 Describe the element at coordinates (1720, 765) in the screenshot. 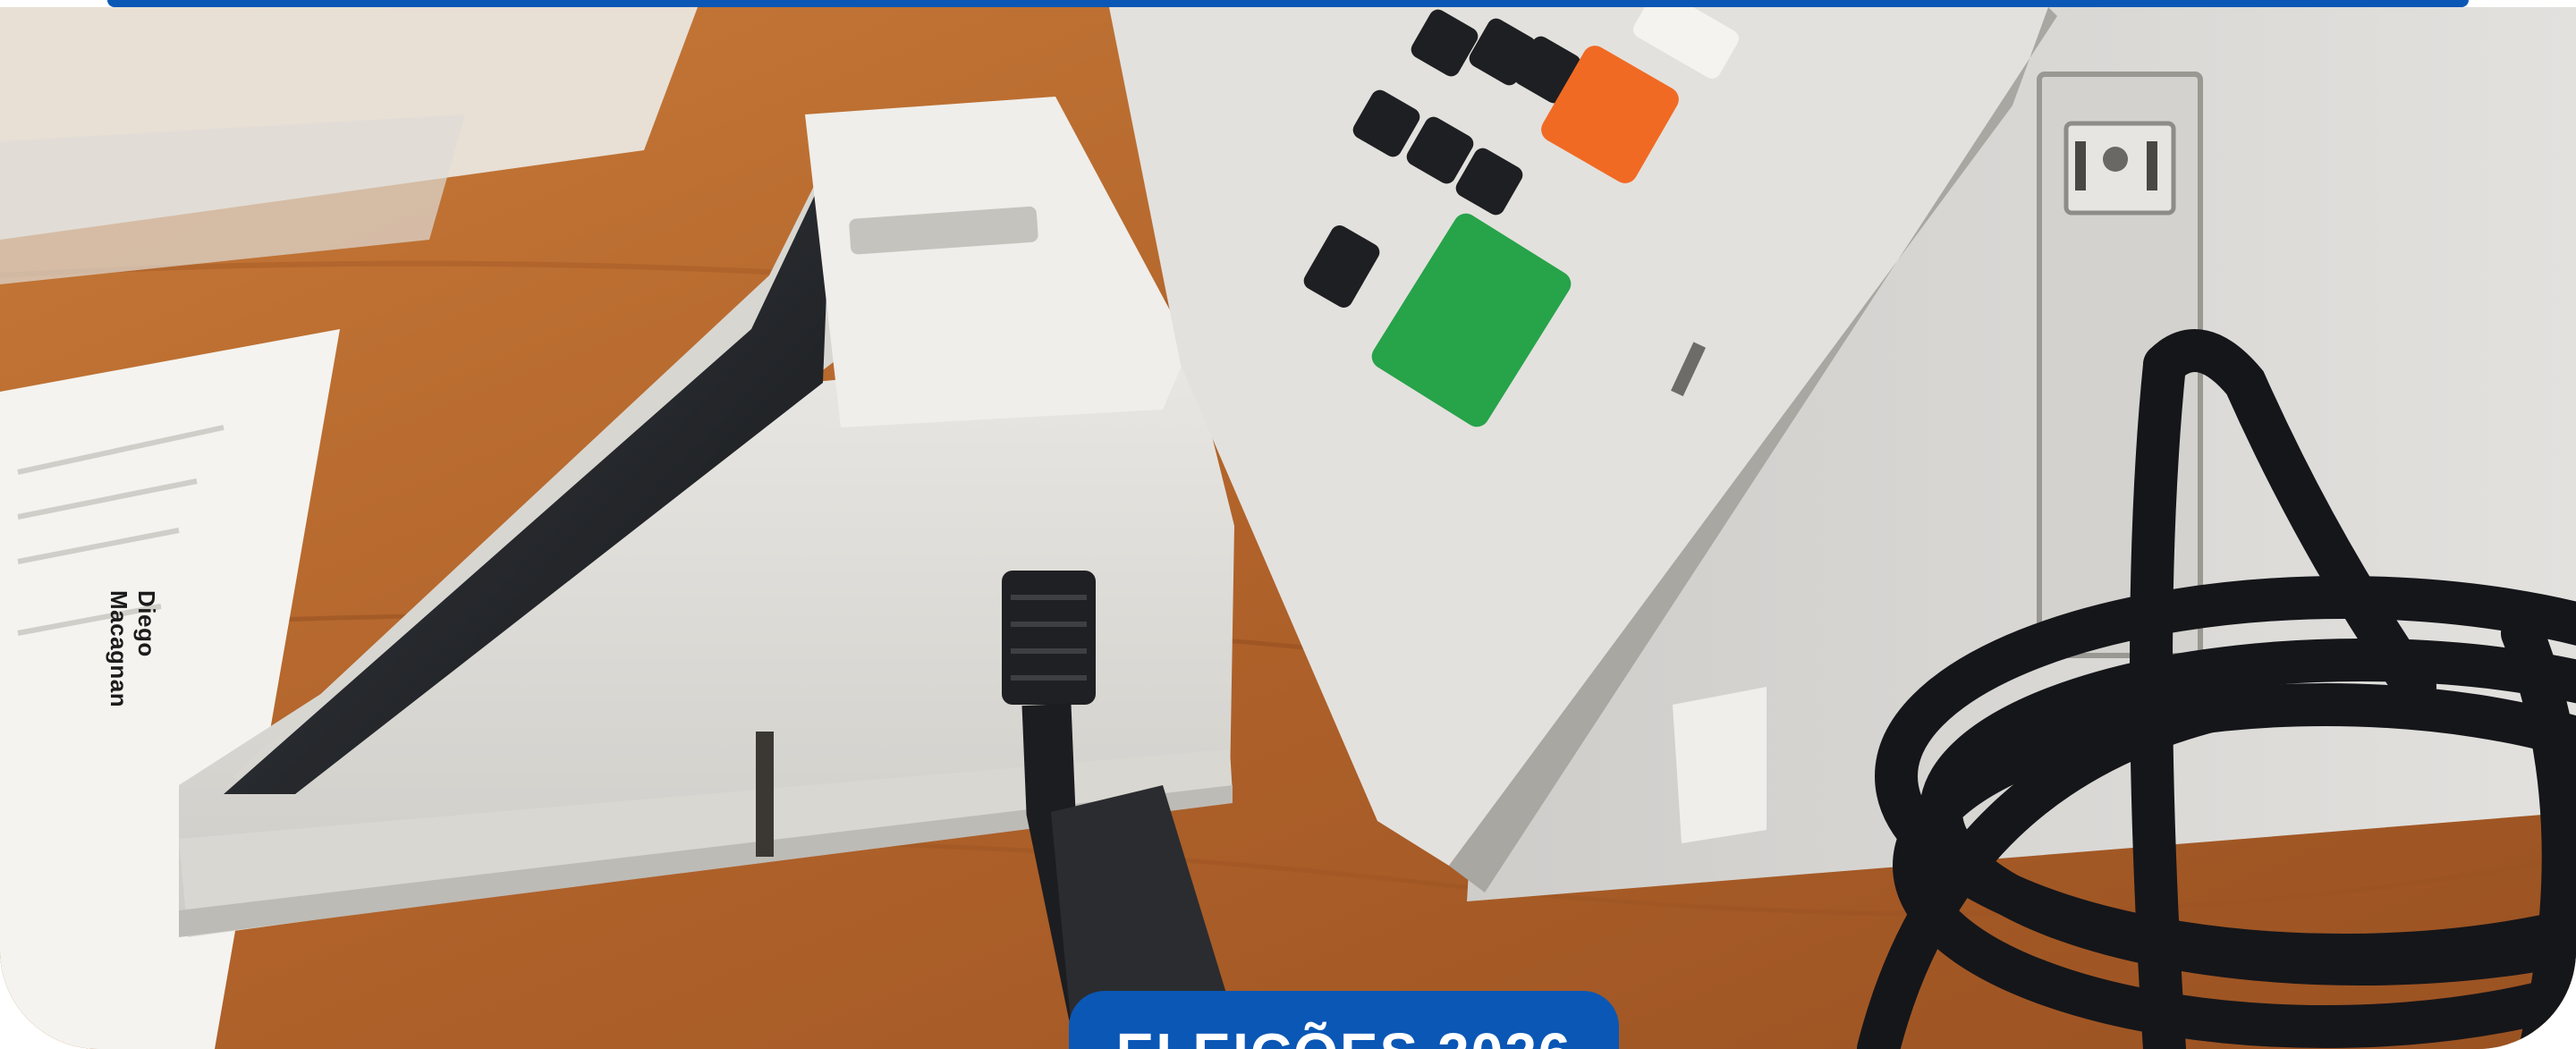

I see `side-latch` at that location.